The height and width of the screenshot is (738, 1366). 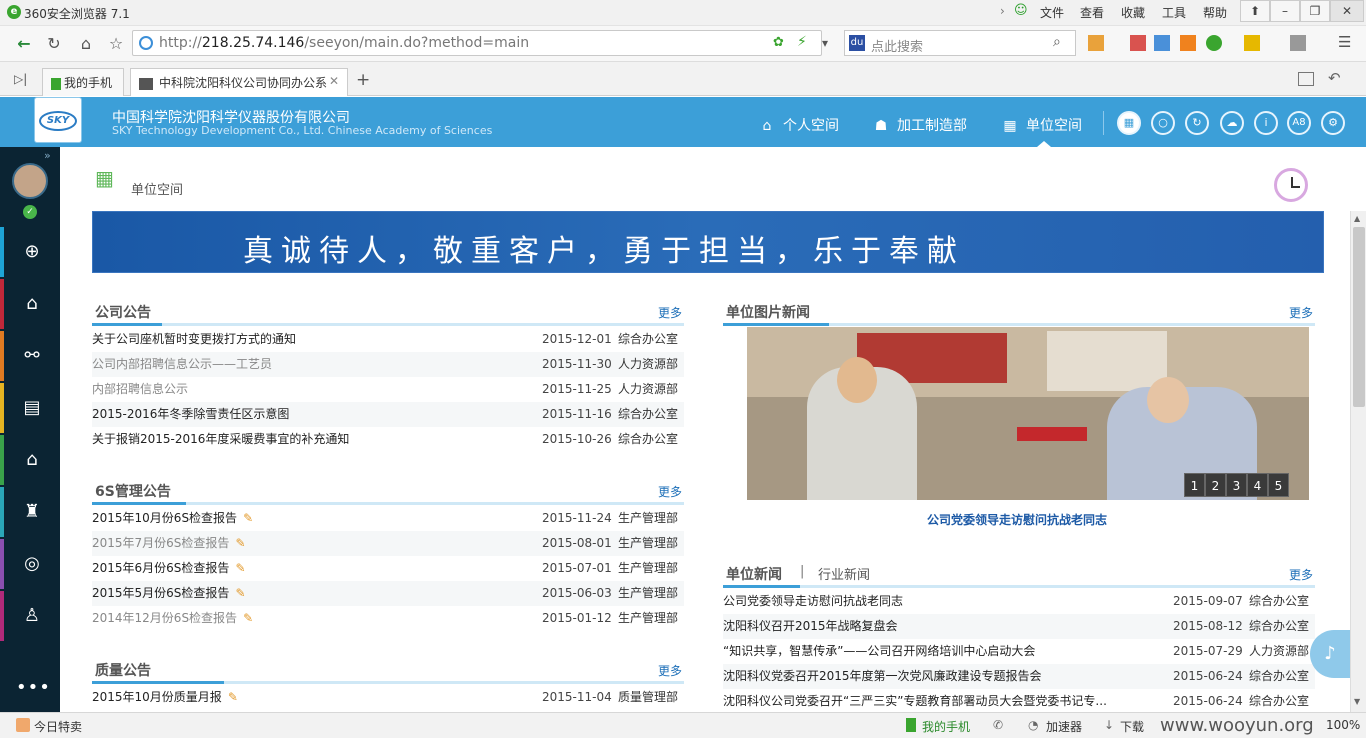 I want to click on sidebar-item-contacts: ♙, so click(x=30, y=616).